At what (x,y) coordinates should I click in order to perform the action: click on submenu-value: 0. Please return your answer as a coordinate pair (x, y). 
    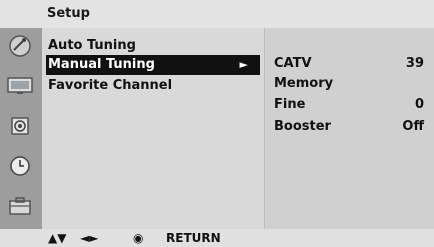
    Looking at the image, I should click on (419, 104).